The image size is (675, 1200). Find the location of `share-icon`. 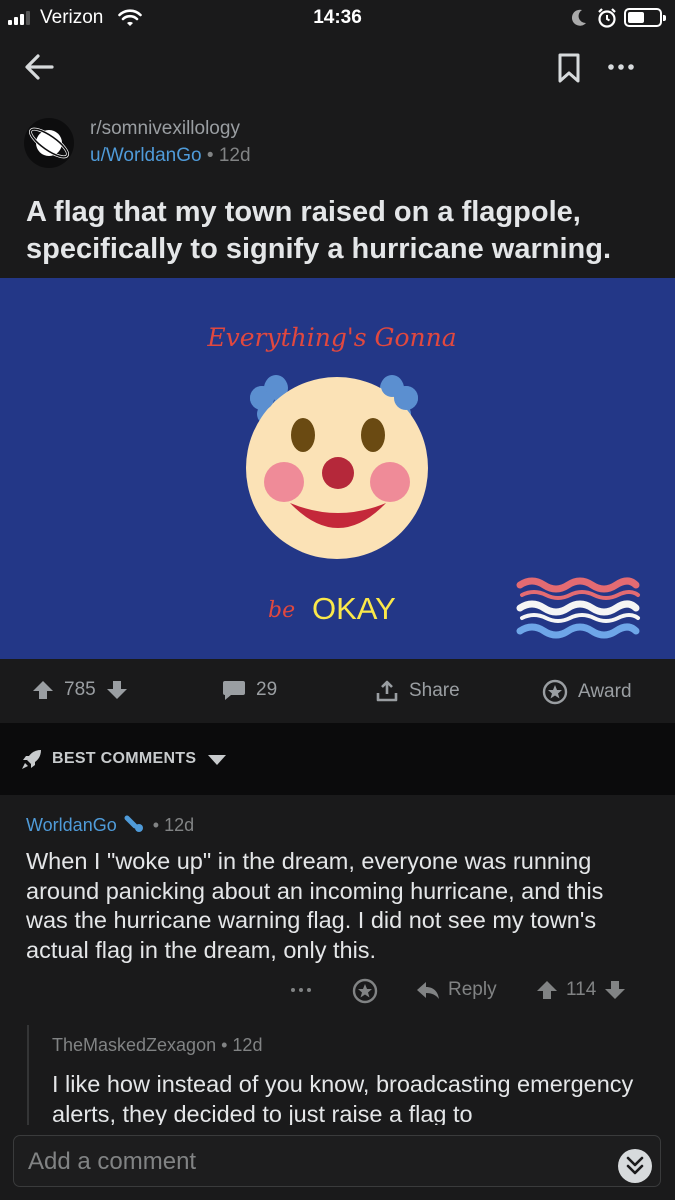

share-icon is located at coordinates (387, 691).